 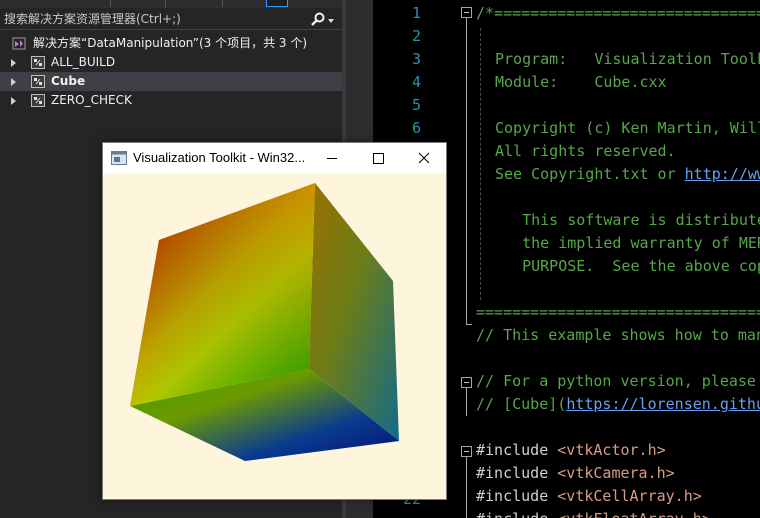 I want to click on code-string: <vtkCellArray.h>, so click(x=629, y=496).